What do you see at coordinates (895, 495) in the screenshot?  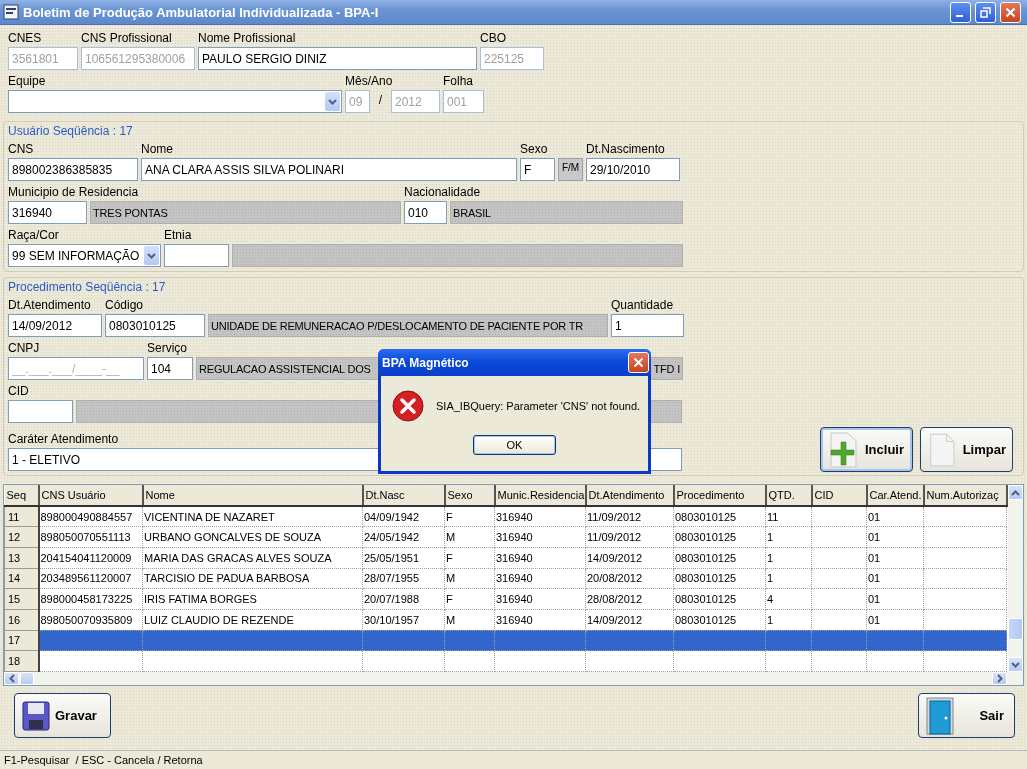 I see `column-header: Car.Atend.` at bounding box center [895, 495].